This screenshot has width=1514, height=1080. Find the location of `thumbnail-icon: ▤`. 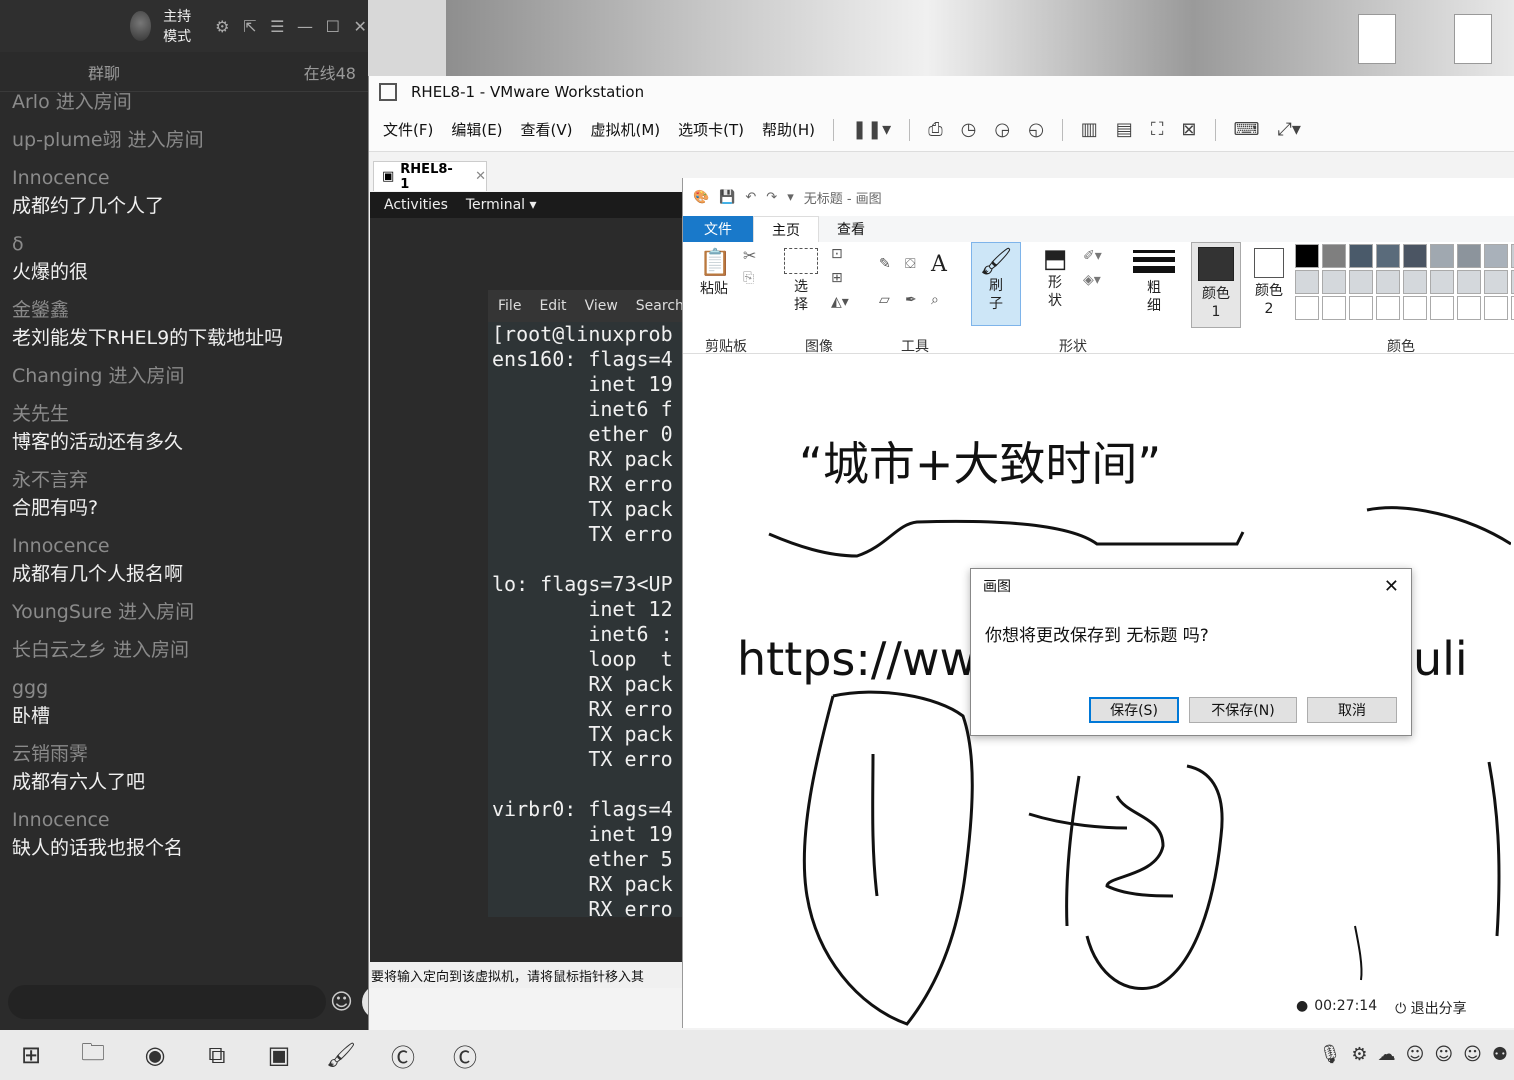

thumbnail-icon: ▤ is located at coordinates (1124, 129).